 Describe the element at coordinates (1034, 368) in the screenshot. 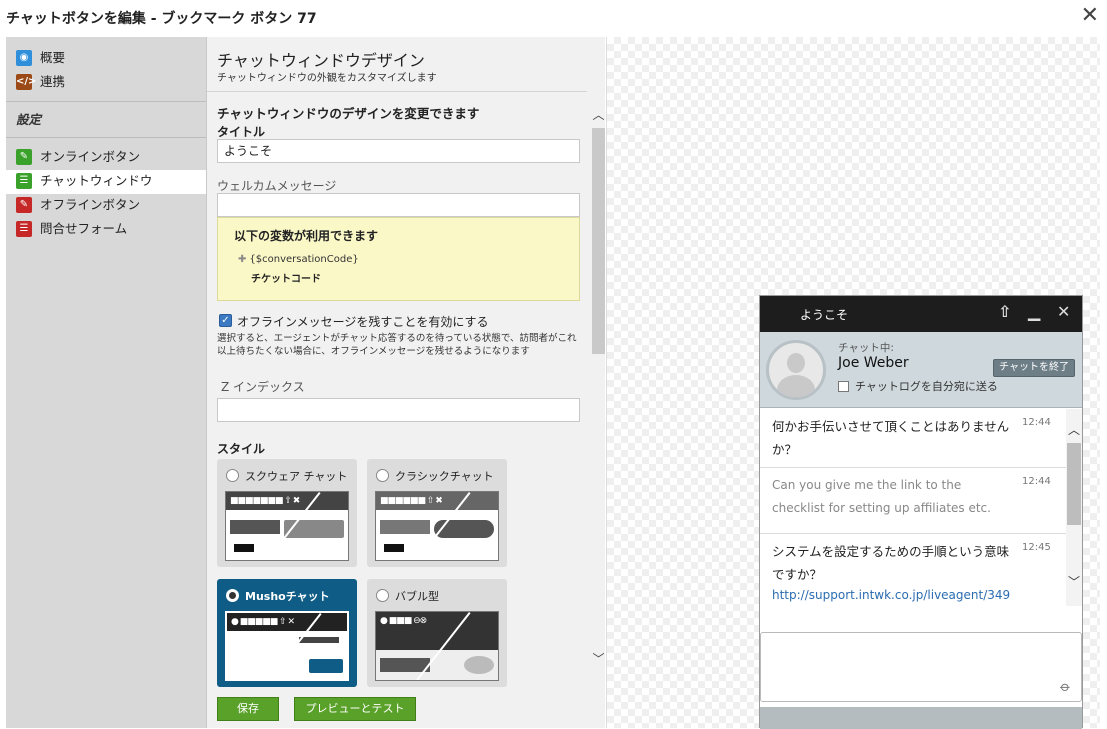

I see `end-chat-button: チャットを終了` at that location.